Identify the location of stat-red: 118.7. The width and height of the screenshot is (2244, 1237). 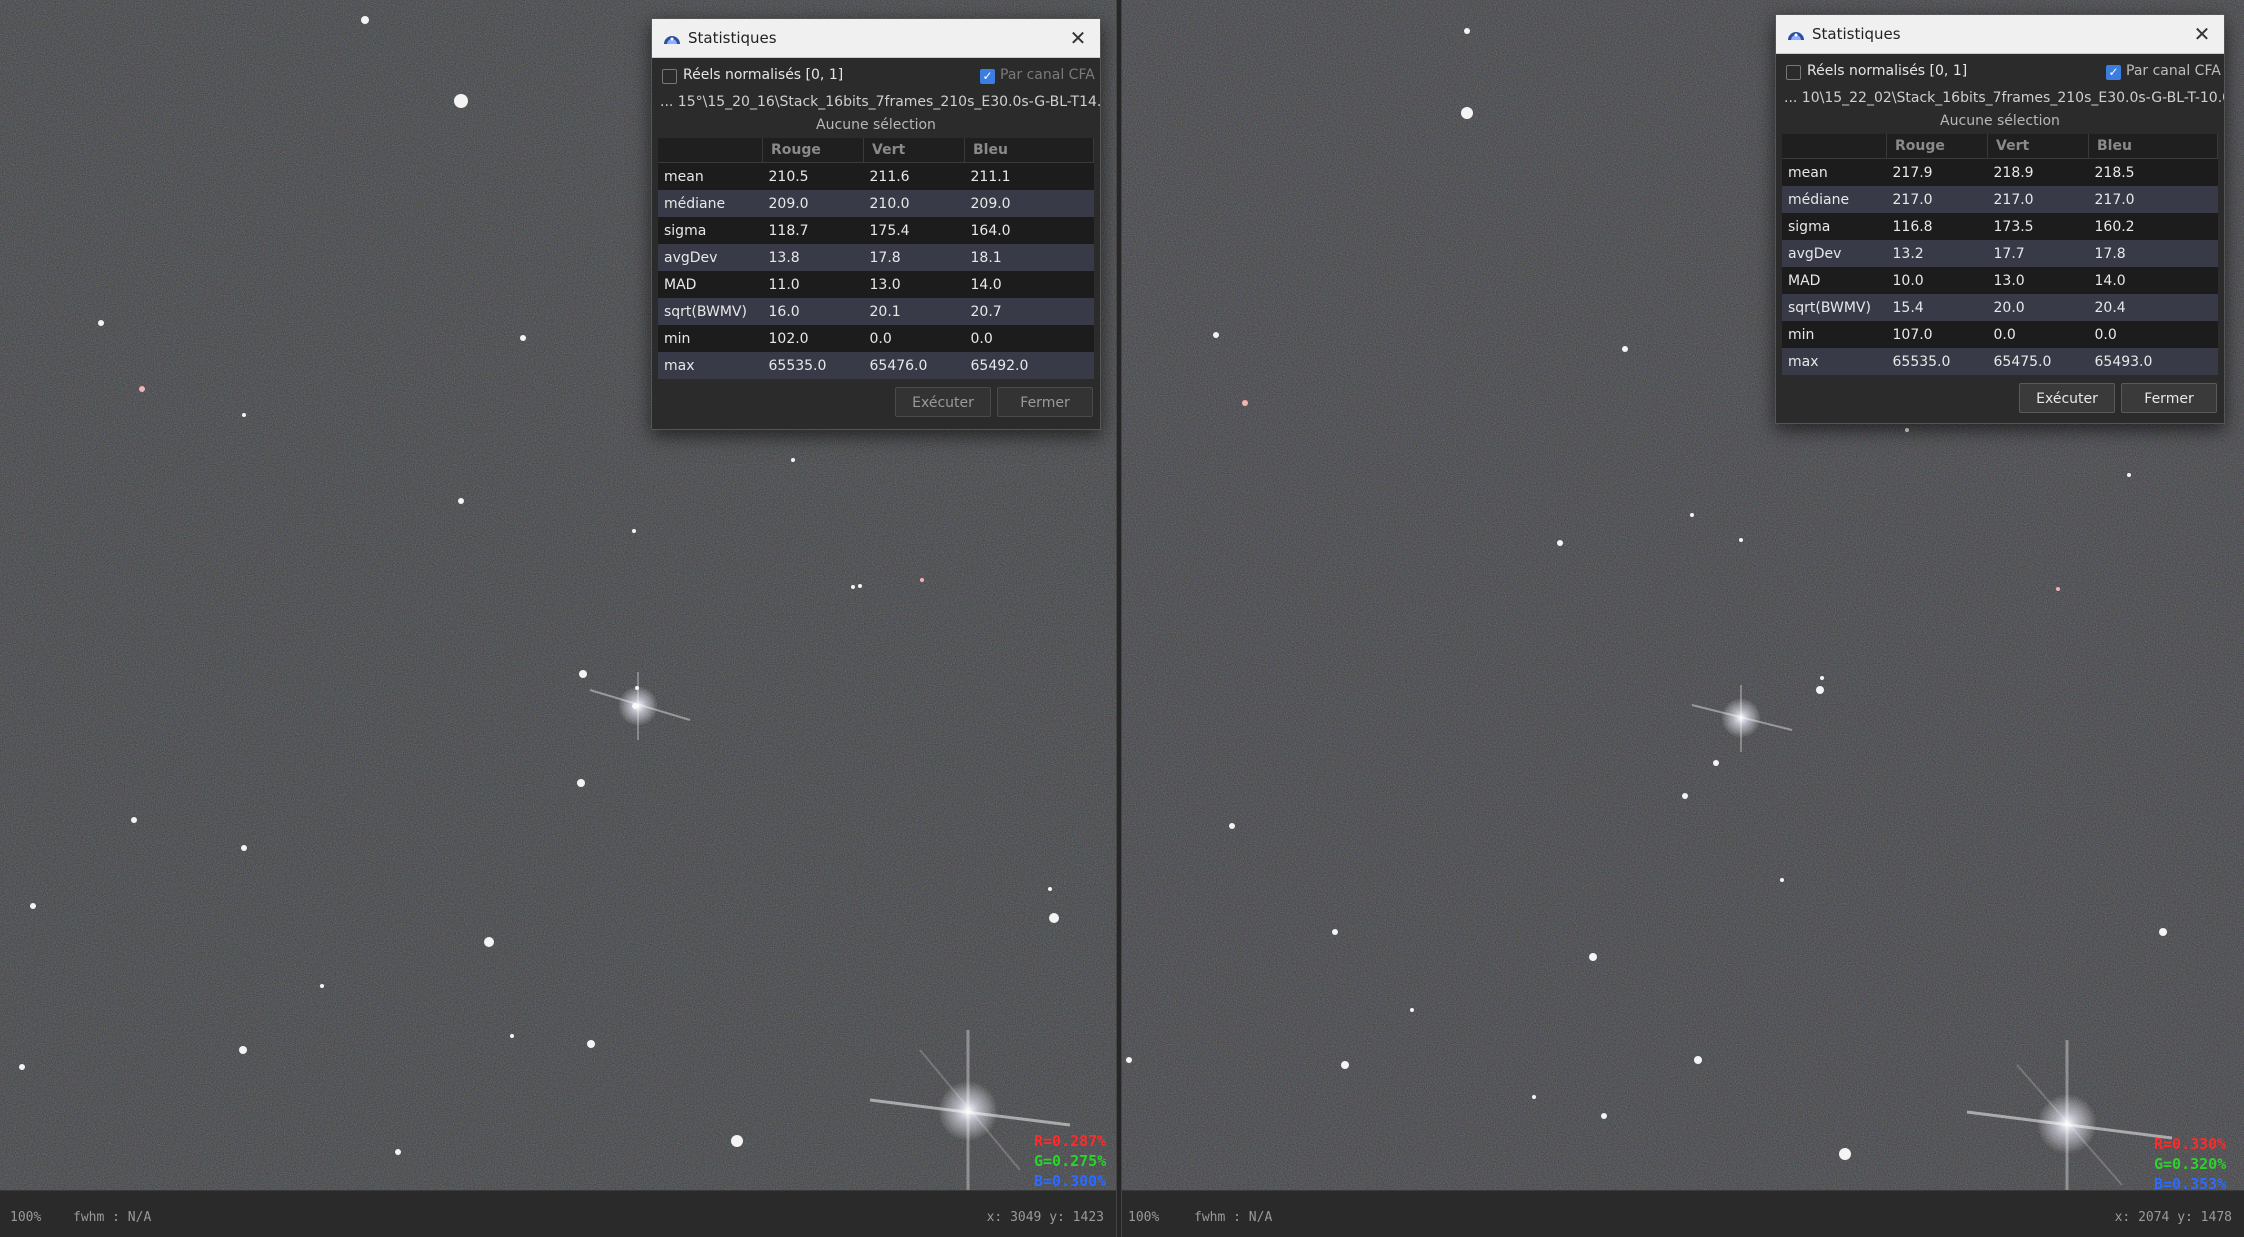
(813, 230).